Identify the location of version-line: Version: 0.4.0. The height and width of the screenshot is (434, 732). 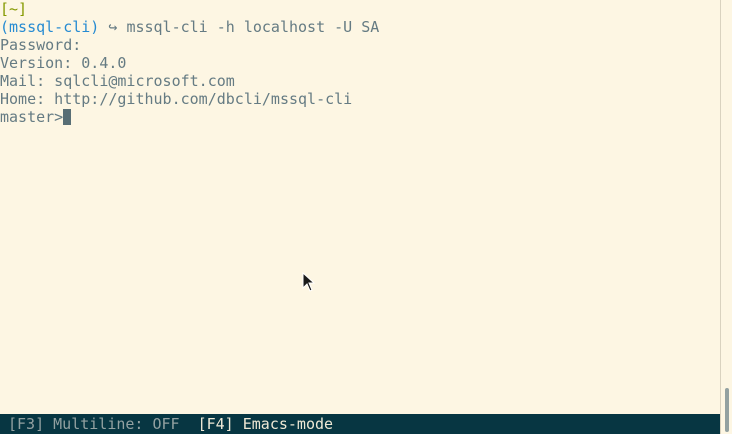
(63, 63).